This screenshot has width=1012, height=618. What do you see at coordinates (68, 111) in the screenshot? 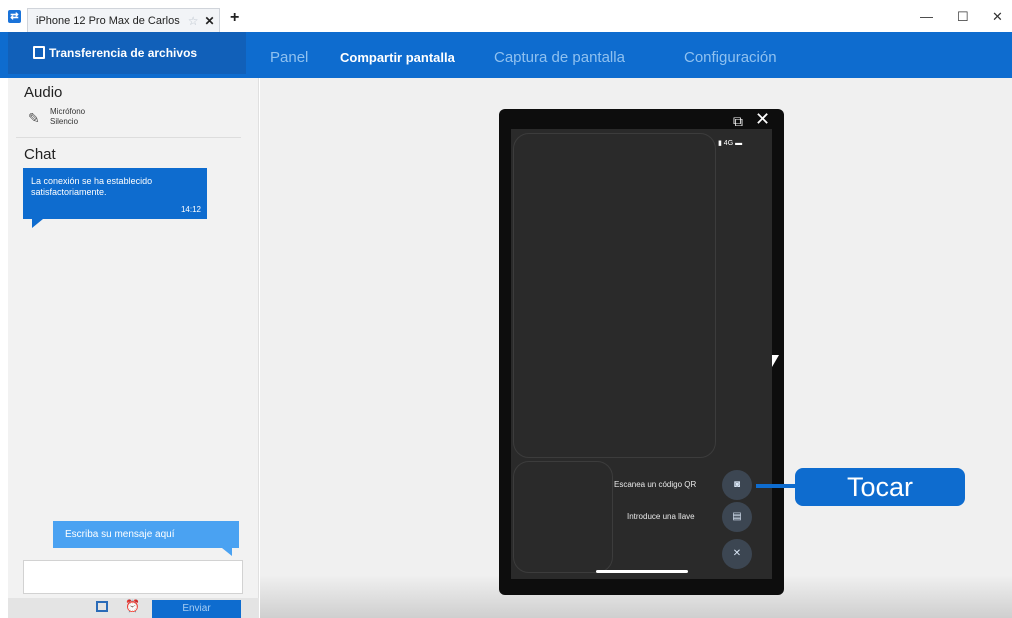
I see `microphone-label: Micrófono` at bounding box center [68, 111].